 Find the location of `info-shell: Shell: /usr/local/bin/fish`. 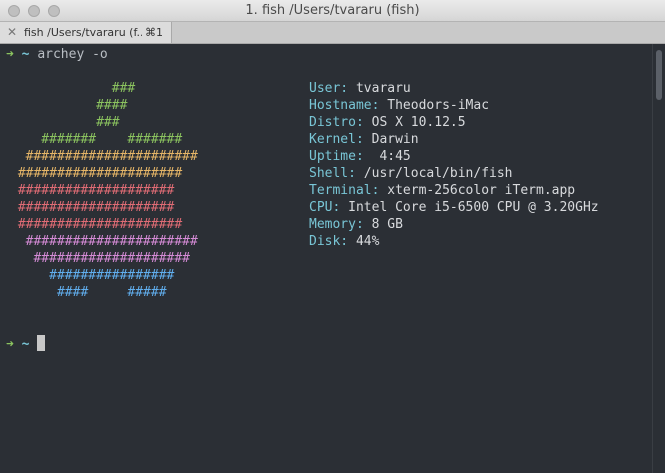

info-shell: Shell: /usr/local/bin/fish is located at coordinates (411, 173).